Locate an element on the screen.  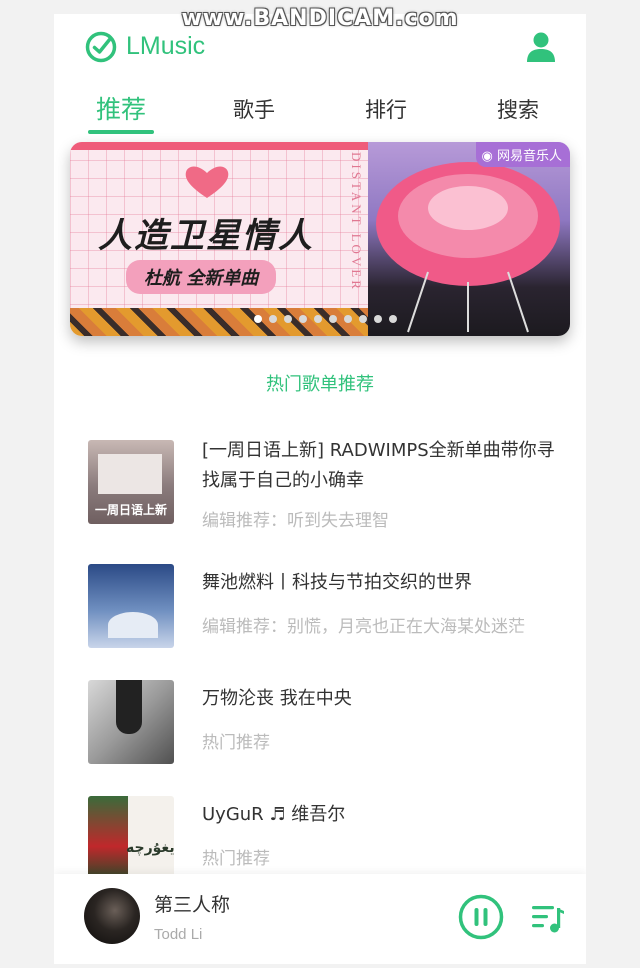
playlist-title: 万物沦丧 我在中央 is located at coordinates (277, 698).